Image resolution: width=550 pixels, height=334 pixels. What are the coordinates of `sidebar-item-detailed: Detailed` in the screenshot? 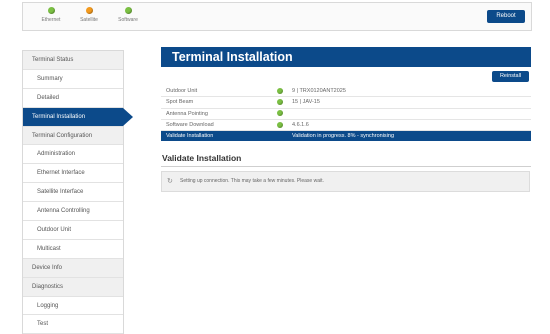 It's located at (73, 98).